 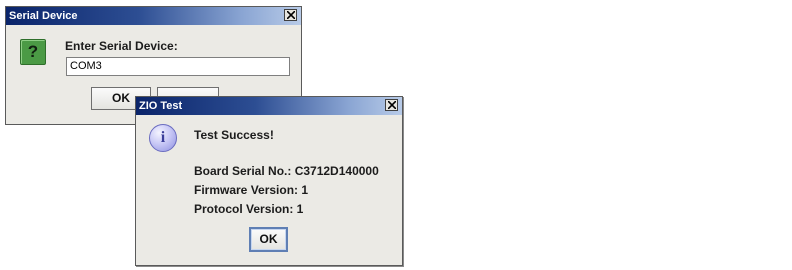 What do you see at coordinates (251, 190) in the screenshot?
I see `firmware-version-text: Firmware Version: 1` at bounding box center [251, 190].